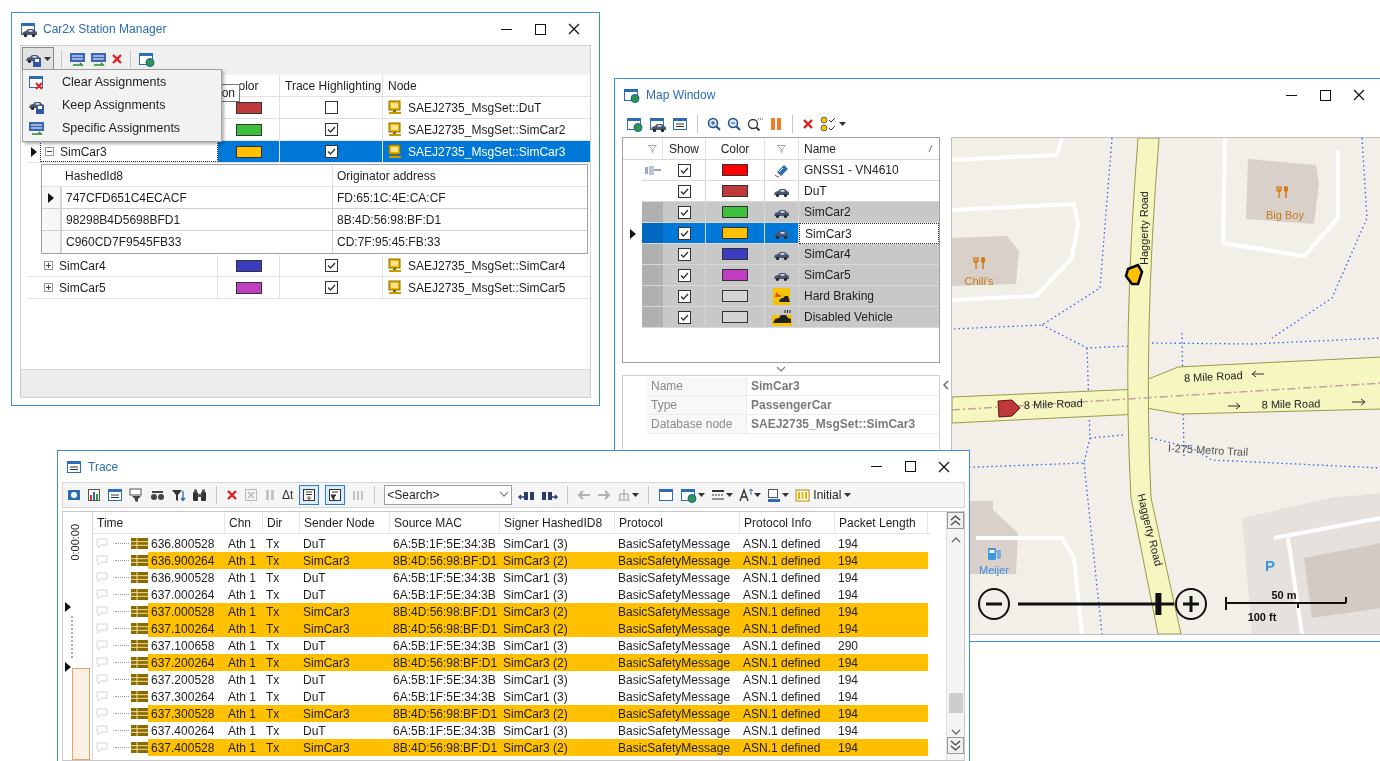  Describe the element at coordinates (641, 522) in the screenshot. I see `column-header: Protocol` at that location.